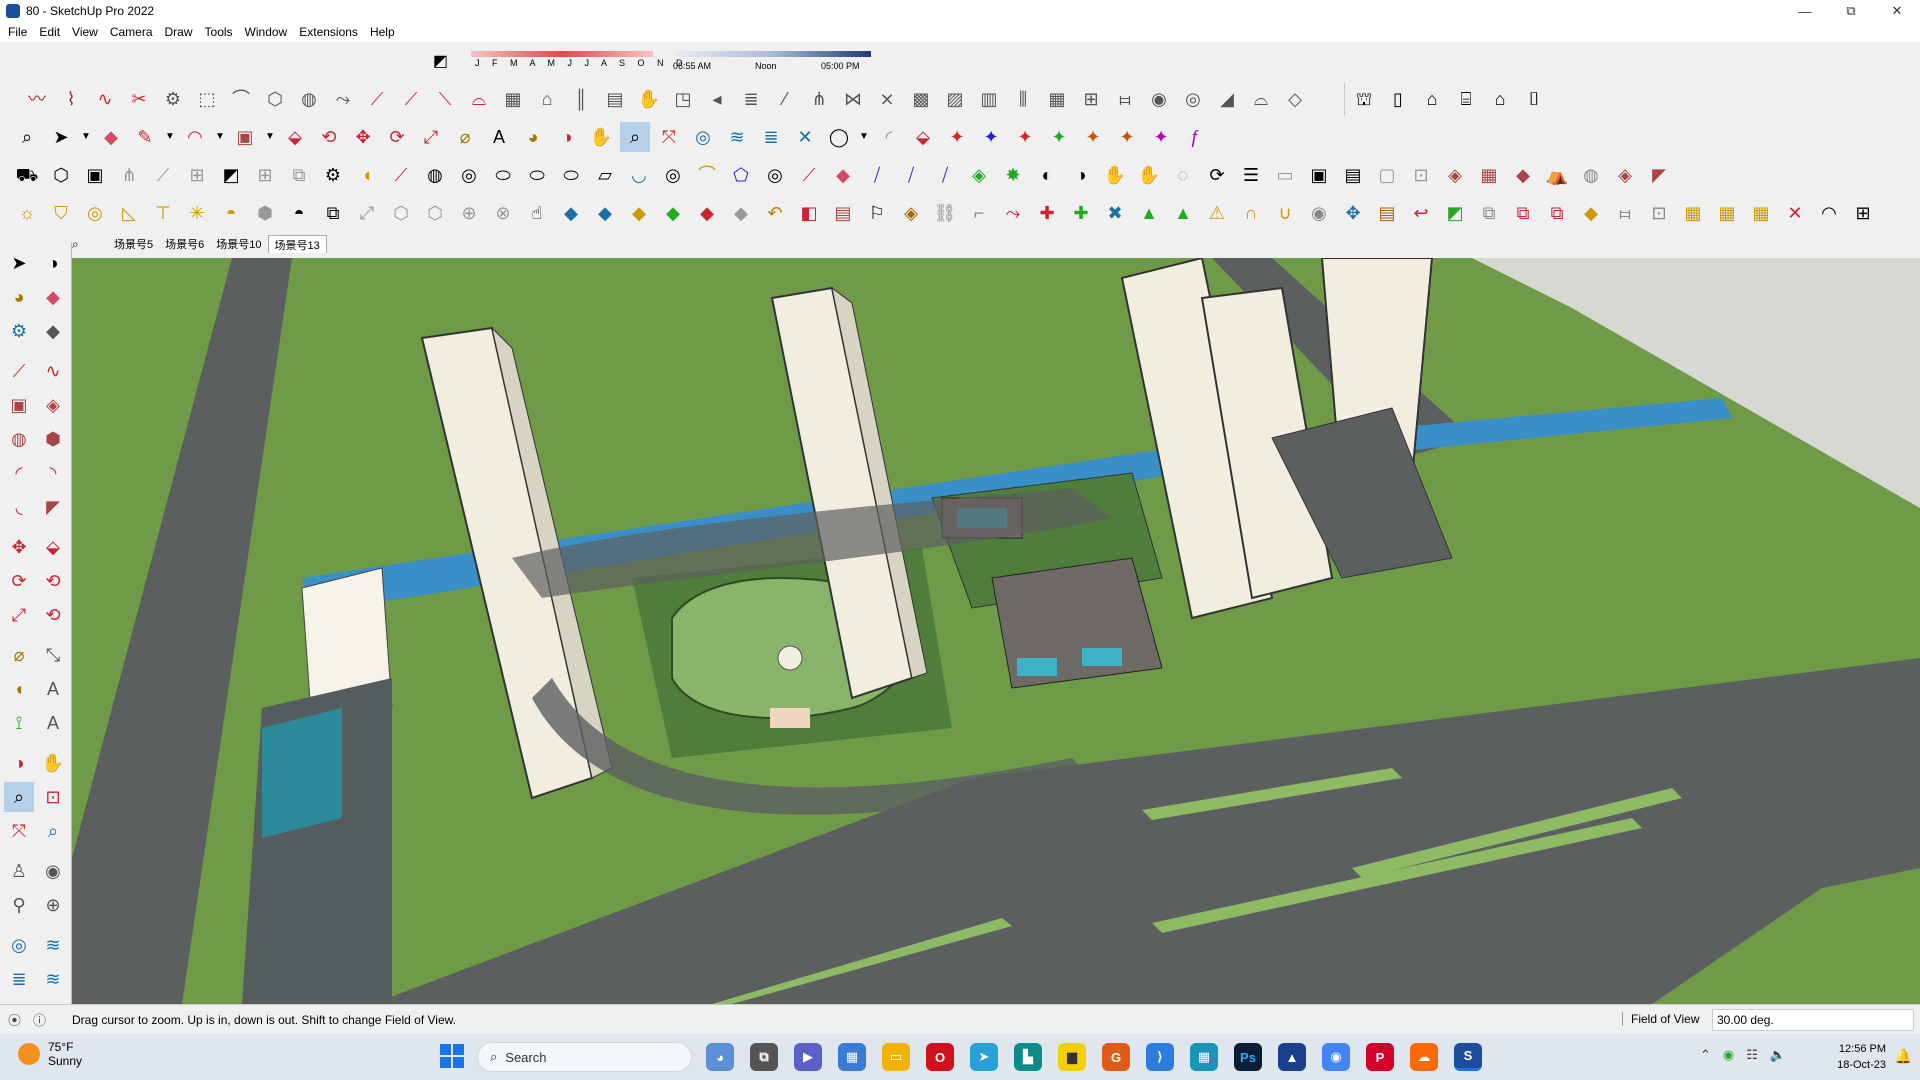 The width and height of the screenshot is (1920, 1080). Describe the element at coordinates (1455, 213) in the screenshot. I see `green-shape-icon: ◩` at that location.